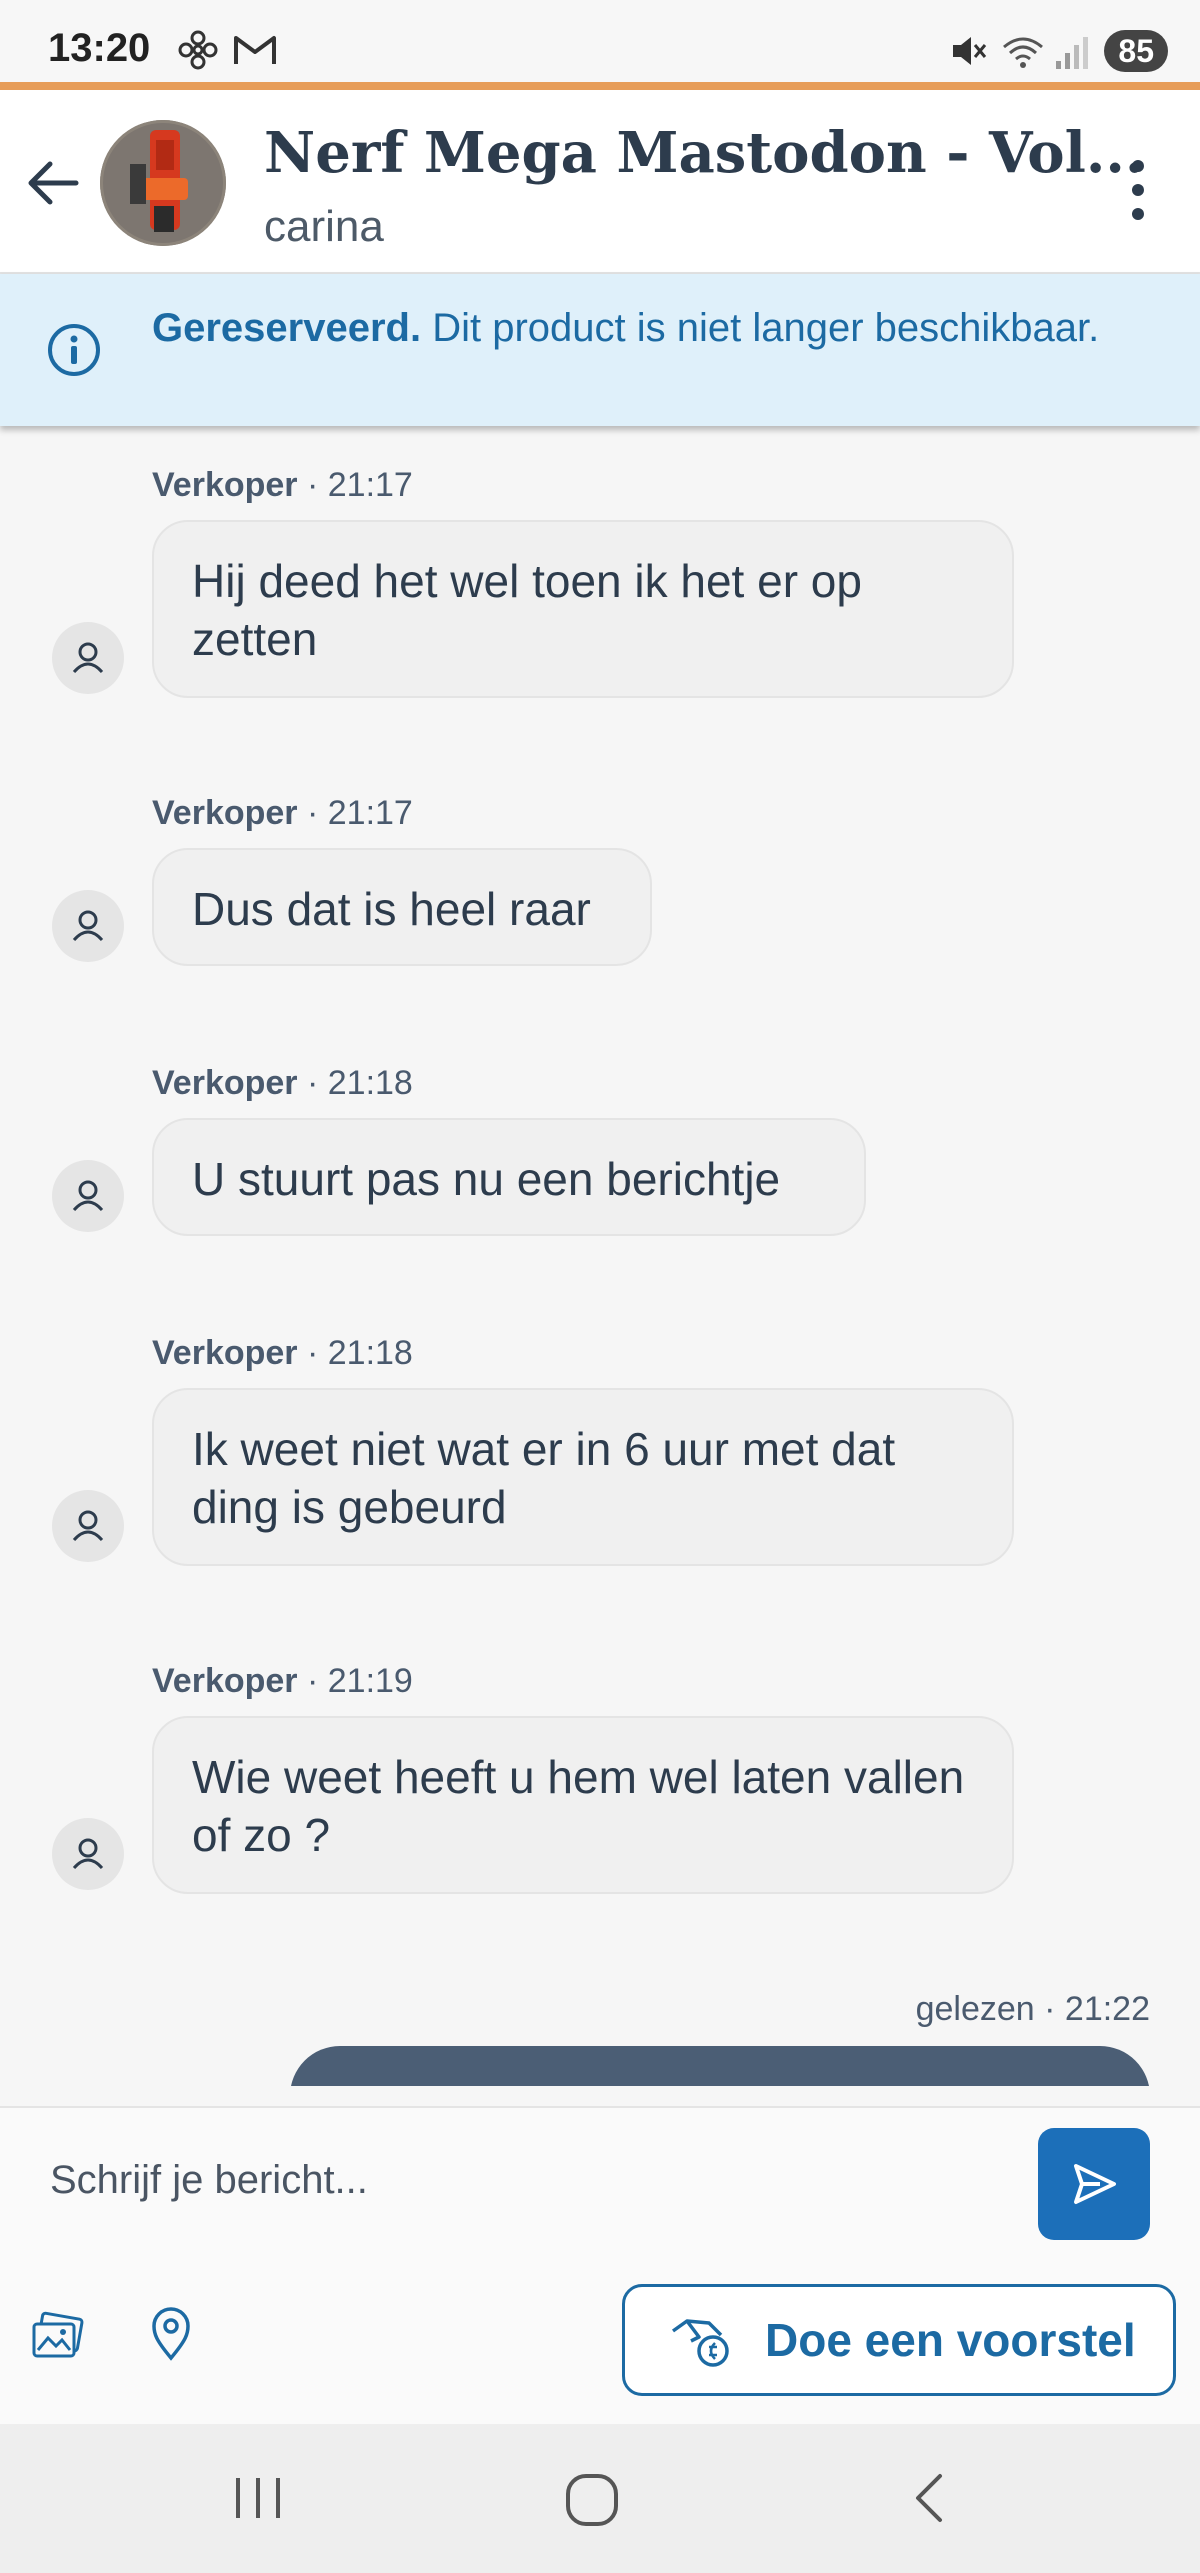 This screenshot has width=1200, height=2573. I want to click on status-time: 13:20, so click(99, 48).